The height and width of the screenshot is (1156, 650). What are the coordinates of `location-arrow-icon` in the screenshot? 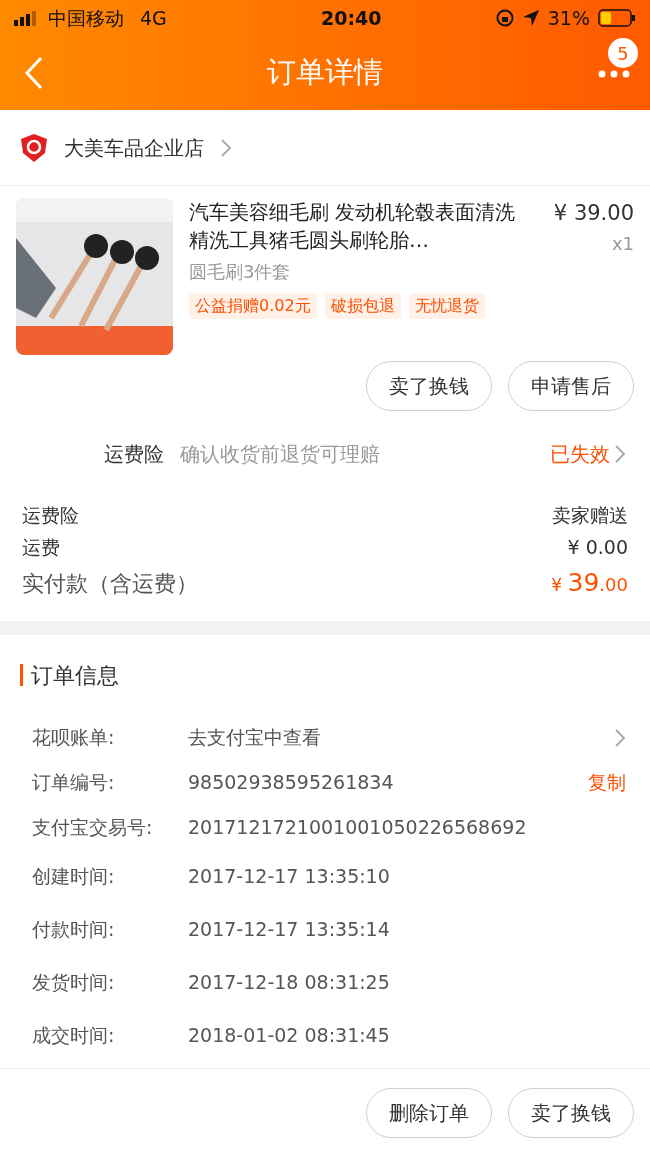 It's located at (530, 18).